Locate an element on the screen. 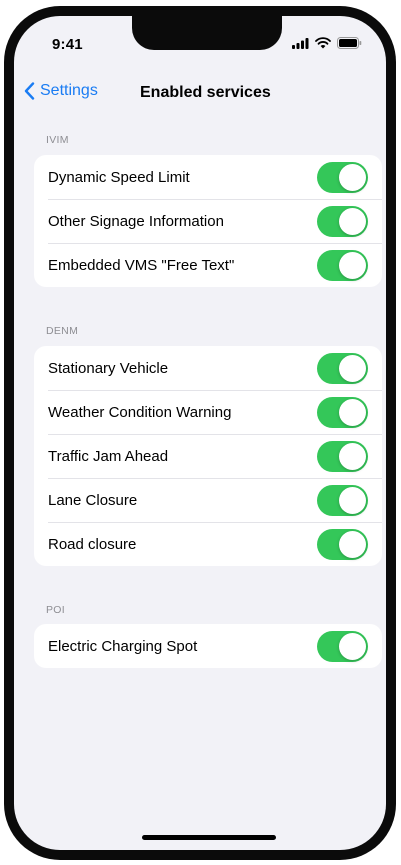 The width and height of the screenshot is (401, 865). toggle-traffic-jam-ahead is located at coordinates (342, 456).